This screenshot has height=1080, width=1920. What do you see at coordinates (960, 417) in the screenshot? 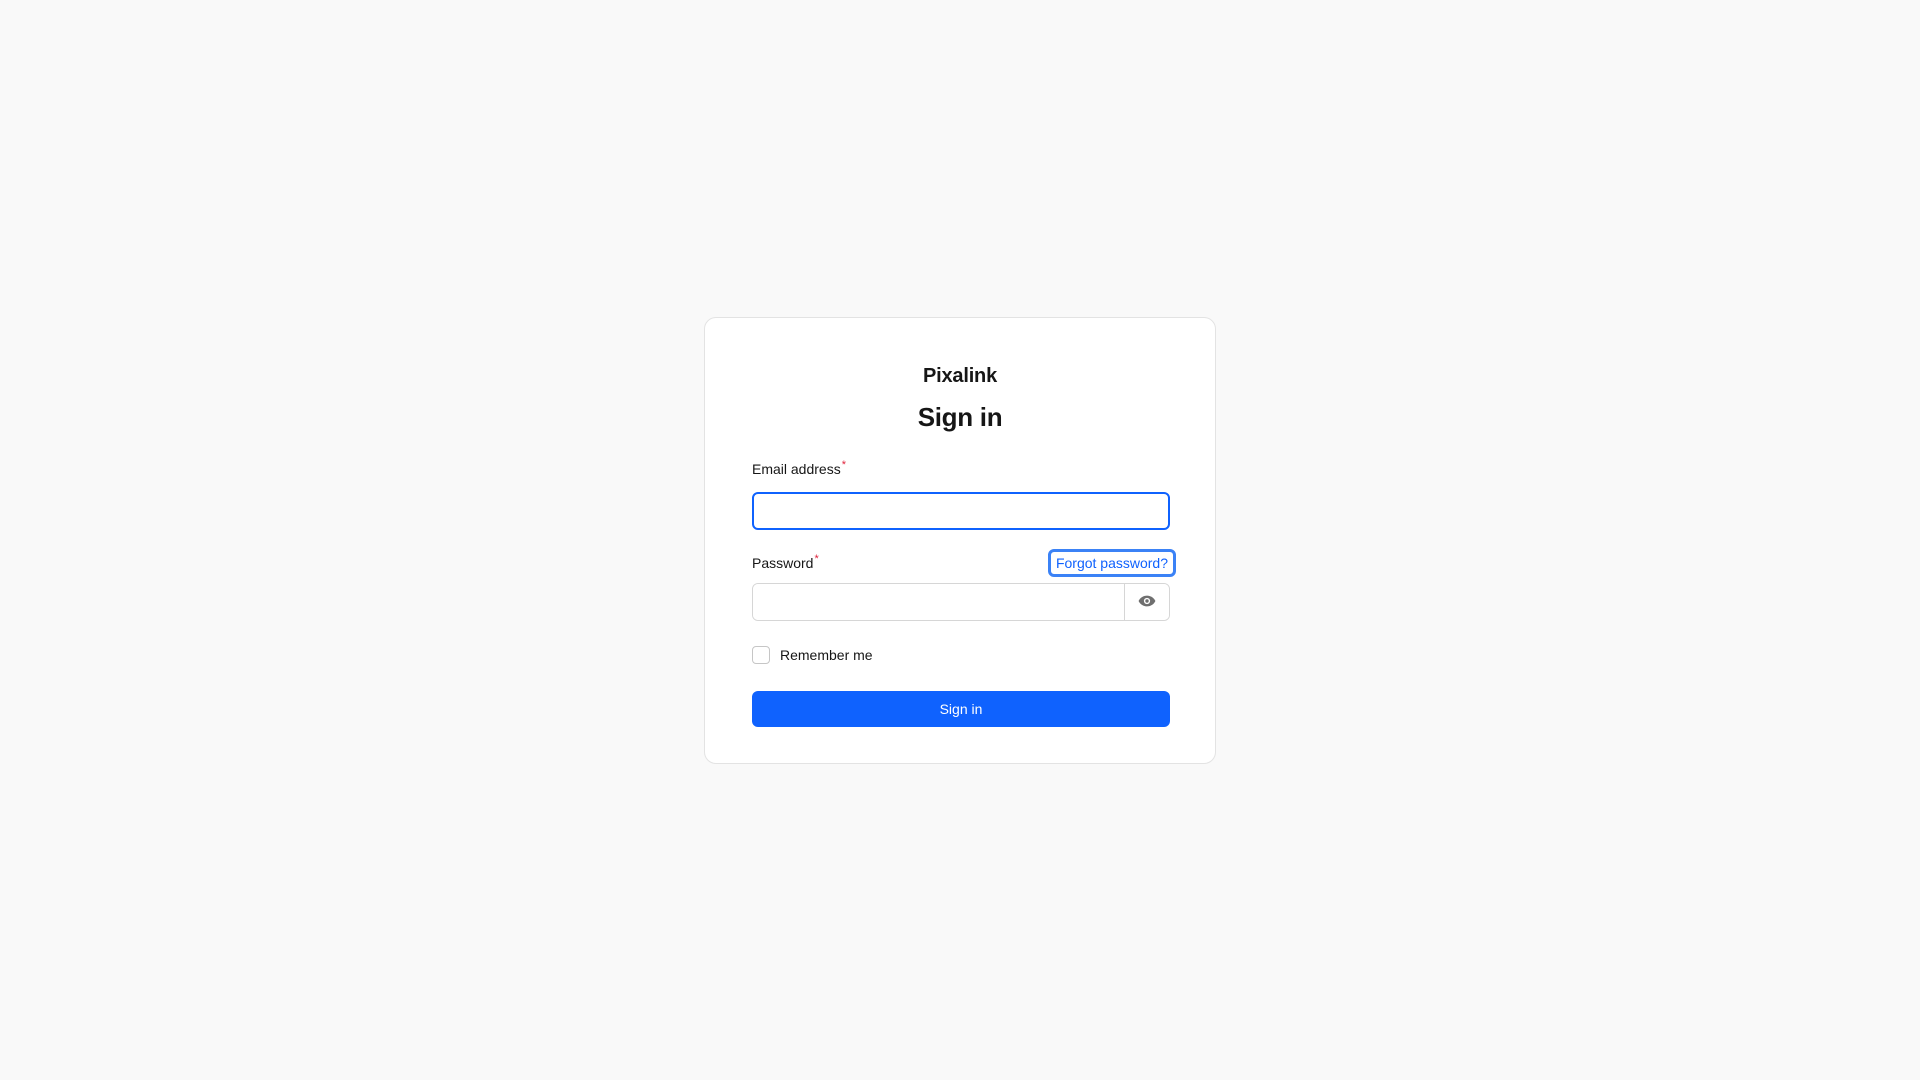
I see `page-title: Sign in` at bounding box center [960, 417].